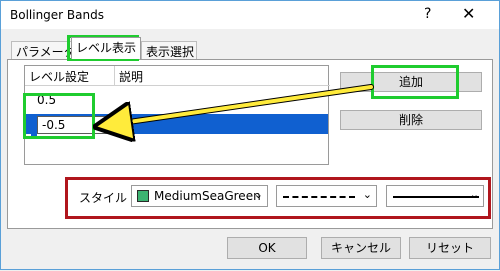 This screenshot has height=271, width=500. Describe the element at coordinates (411, 120) in the screenshot. I see `delete-button: 削除` at that location.